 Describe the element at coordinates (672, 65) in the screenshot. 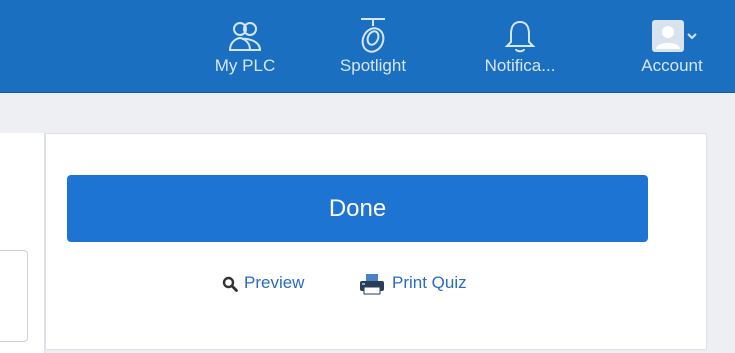

I see `nav-label: Account` at that location.